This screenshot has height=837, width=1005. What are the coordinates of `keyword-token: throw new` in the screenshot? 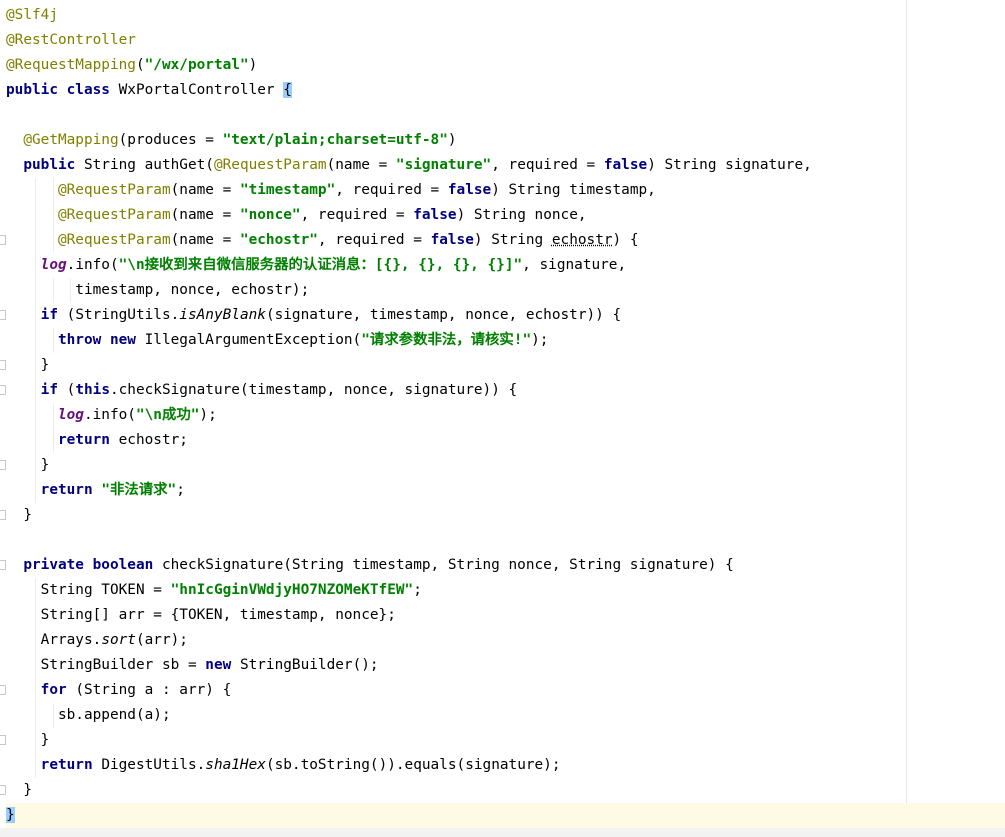 It's located at (101, 340).